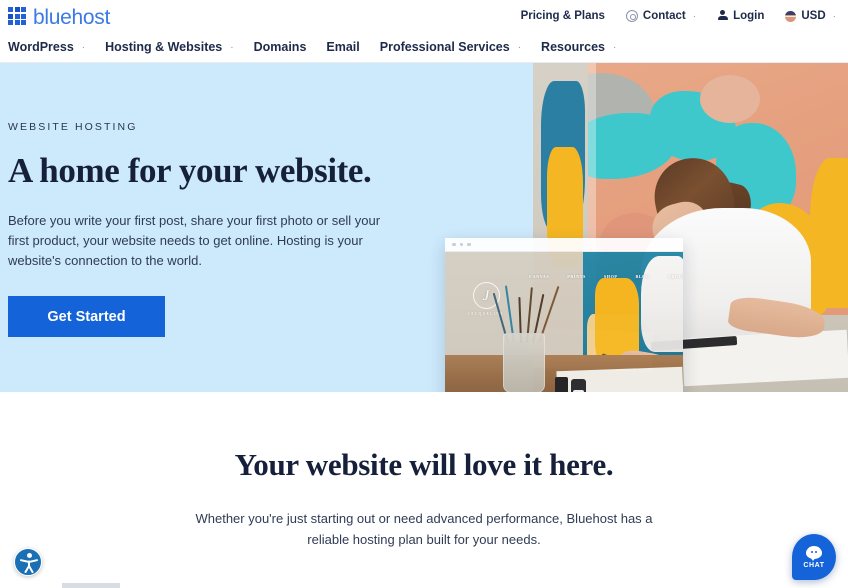  Describe the element at coordinates (749, 16) in the screenshot. I see `top-link-label: Login` at that location.